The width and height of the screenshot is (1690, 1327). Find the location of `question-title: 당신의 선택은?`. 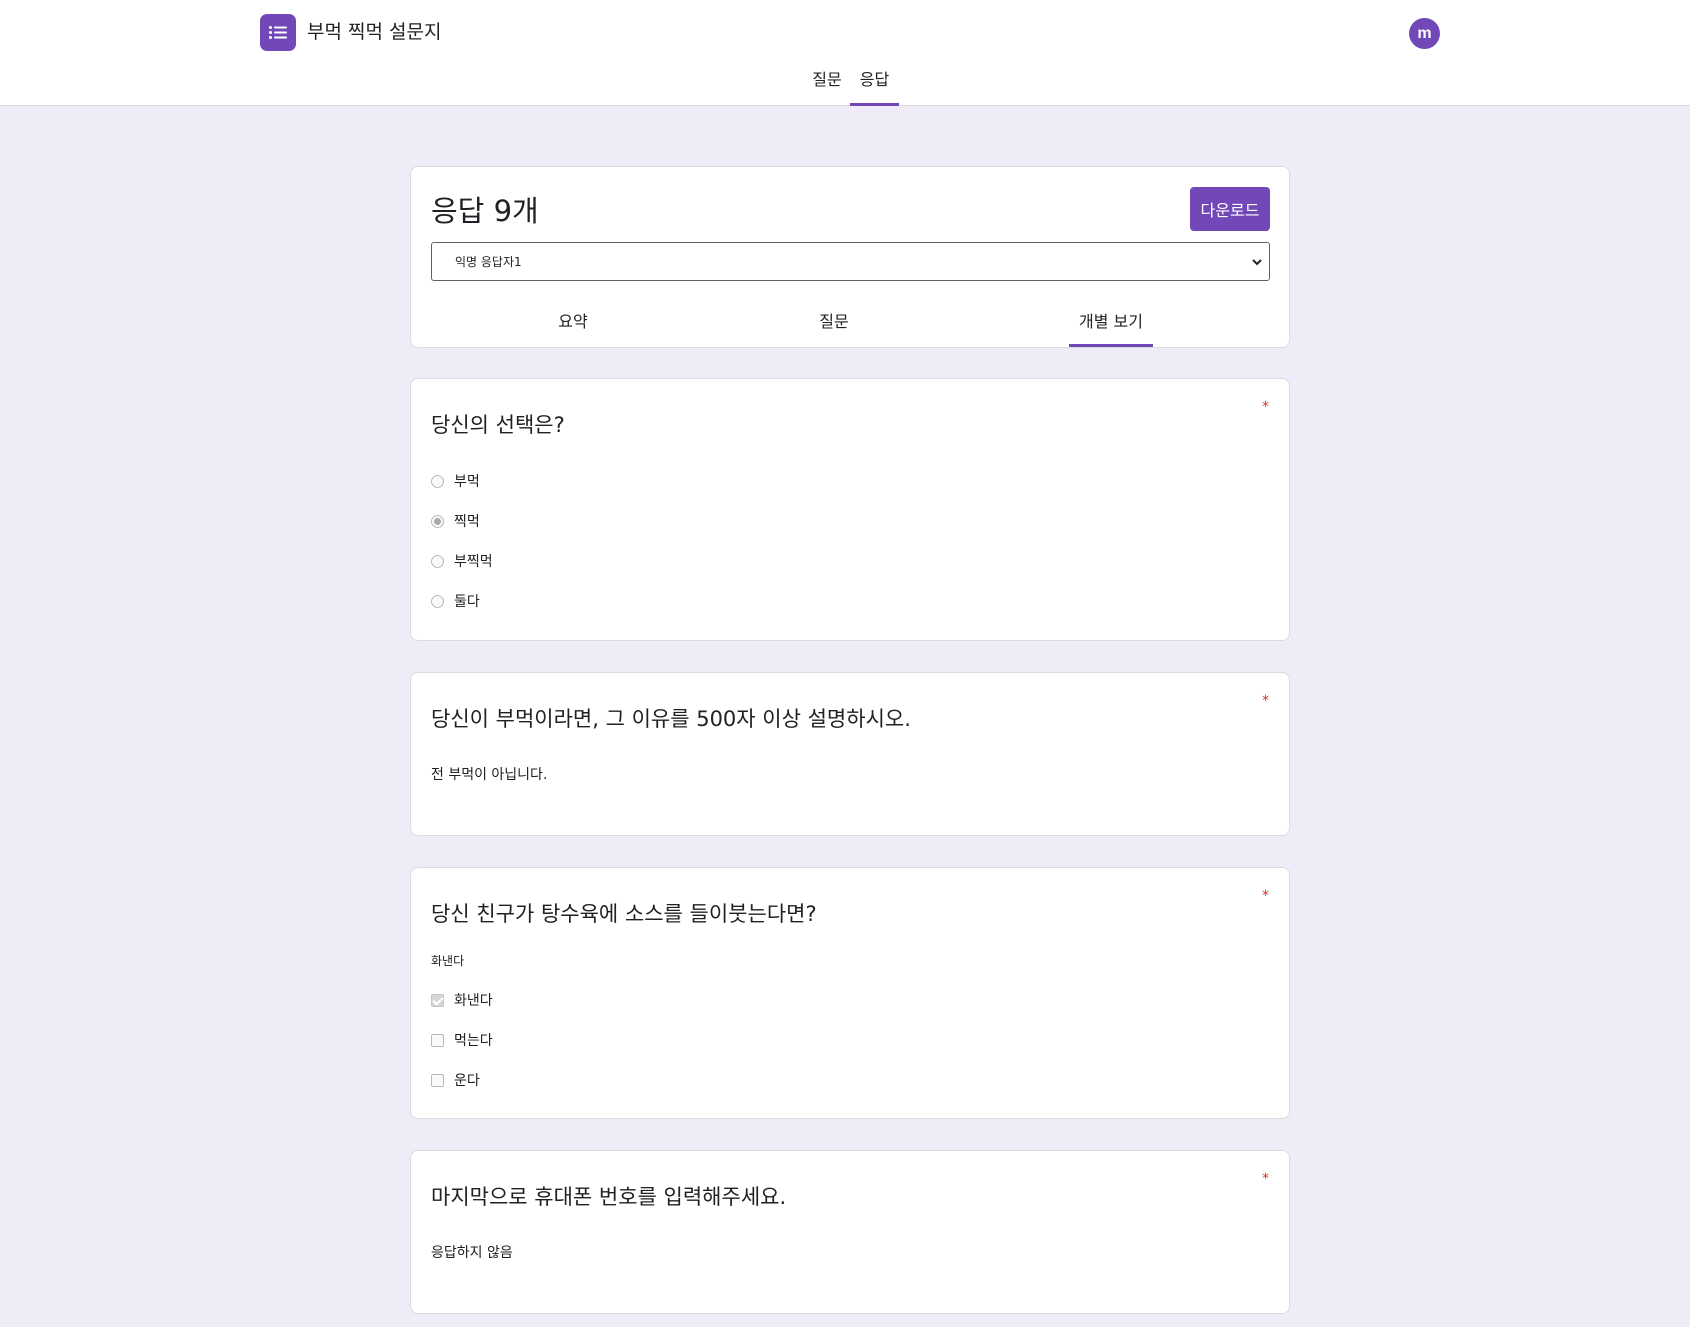

question-title: 당신의 선택은? is located at coordinates (498, 425).